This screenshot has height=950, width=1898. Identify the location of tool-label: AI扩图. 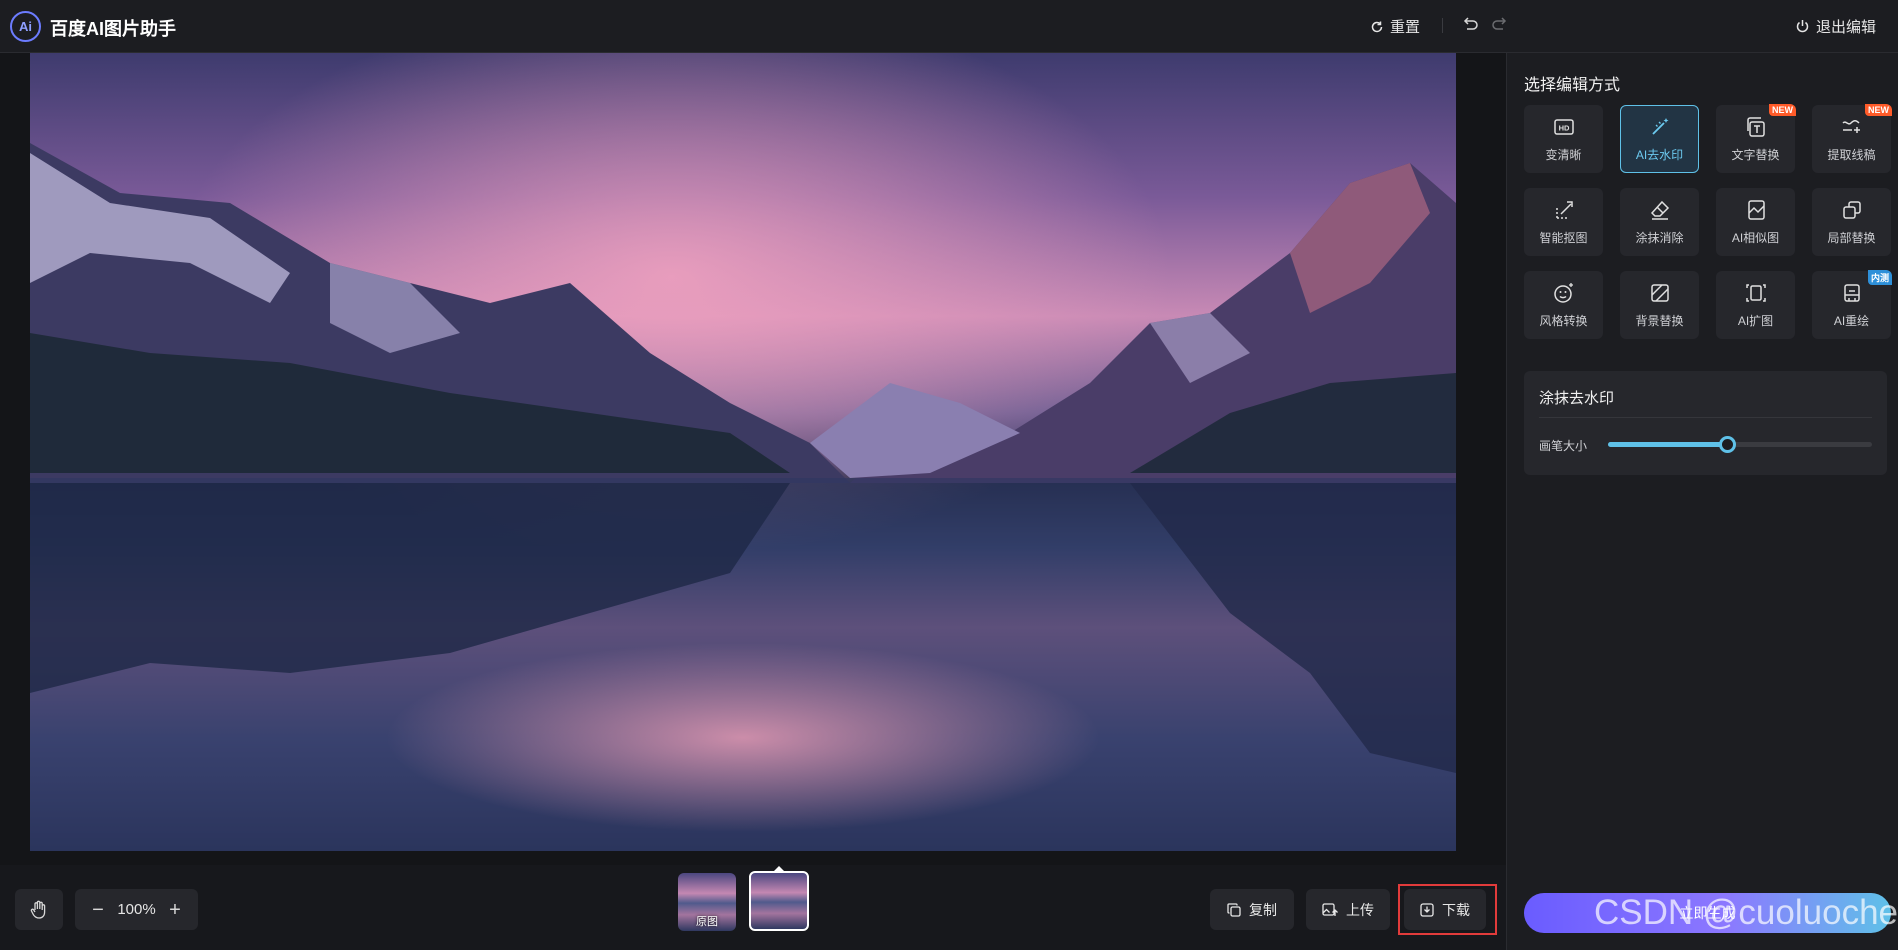
(1755, 321).